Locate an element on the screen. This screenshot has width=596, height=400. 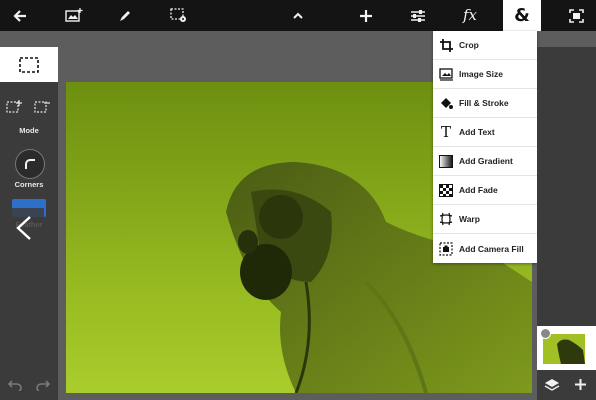
menu-item-label: Add Camera Fill is located at coordinates (491, 248).